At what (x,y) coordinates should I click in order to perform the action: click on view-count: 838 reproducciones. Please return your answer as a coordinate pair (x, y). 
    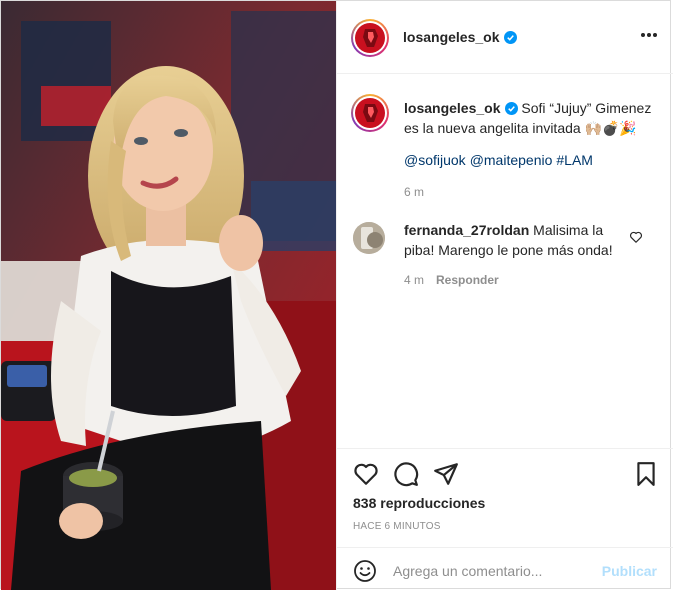
    Looking at the image, I should click on (419, 503).